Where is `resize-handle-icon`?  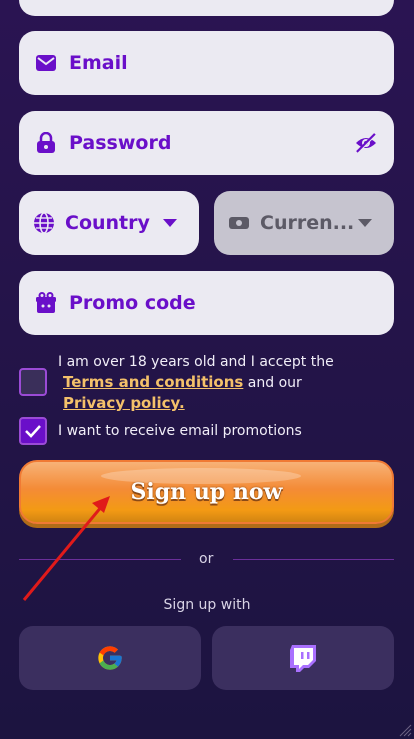
resize-handle-icon is located at coordinates (405, 730).